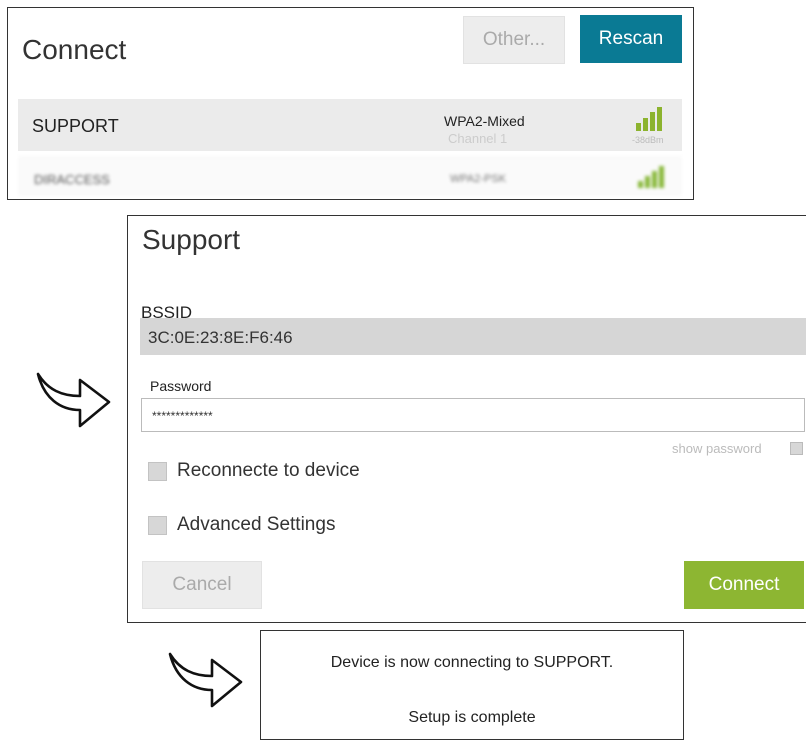 The width and height of the screenshot is (806, 740). Describe the element at coordinates (75, 126) in the screenshot. I see `network-ssid: SUPPORT` at that location.